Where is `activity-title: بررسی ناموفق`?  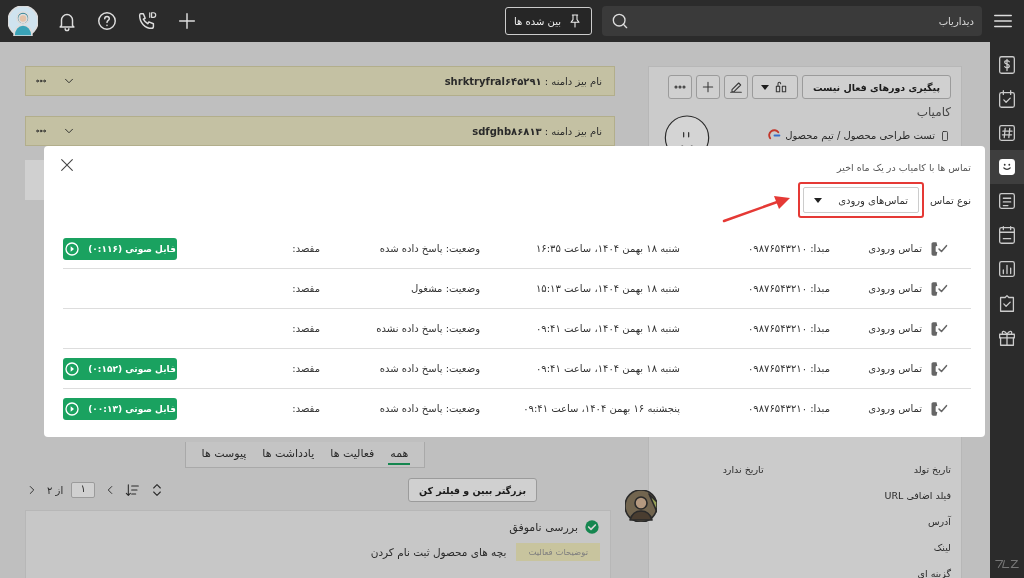 activity-title: بررسی ناموفق is located at coordinates (543, 527).